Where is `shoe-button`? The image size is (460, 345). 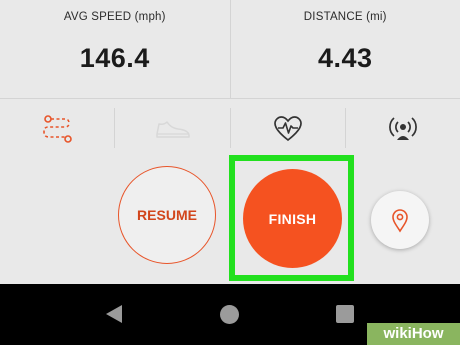 shoe-button is located at coordinates (173, 129).